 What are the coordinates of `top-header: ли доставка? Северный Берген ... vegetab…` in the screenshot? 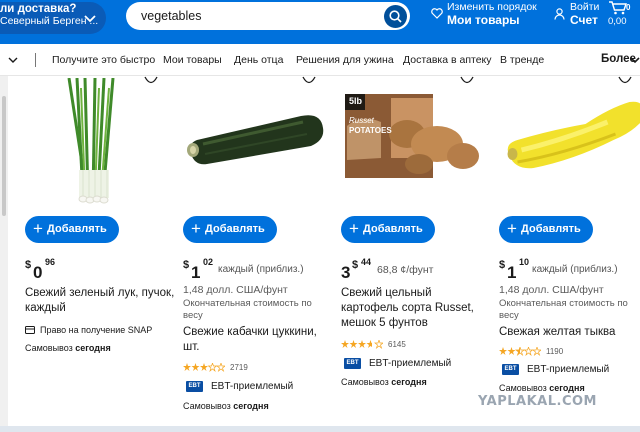 It's located at (320, 22).